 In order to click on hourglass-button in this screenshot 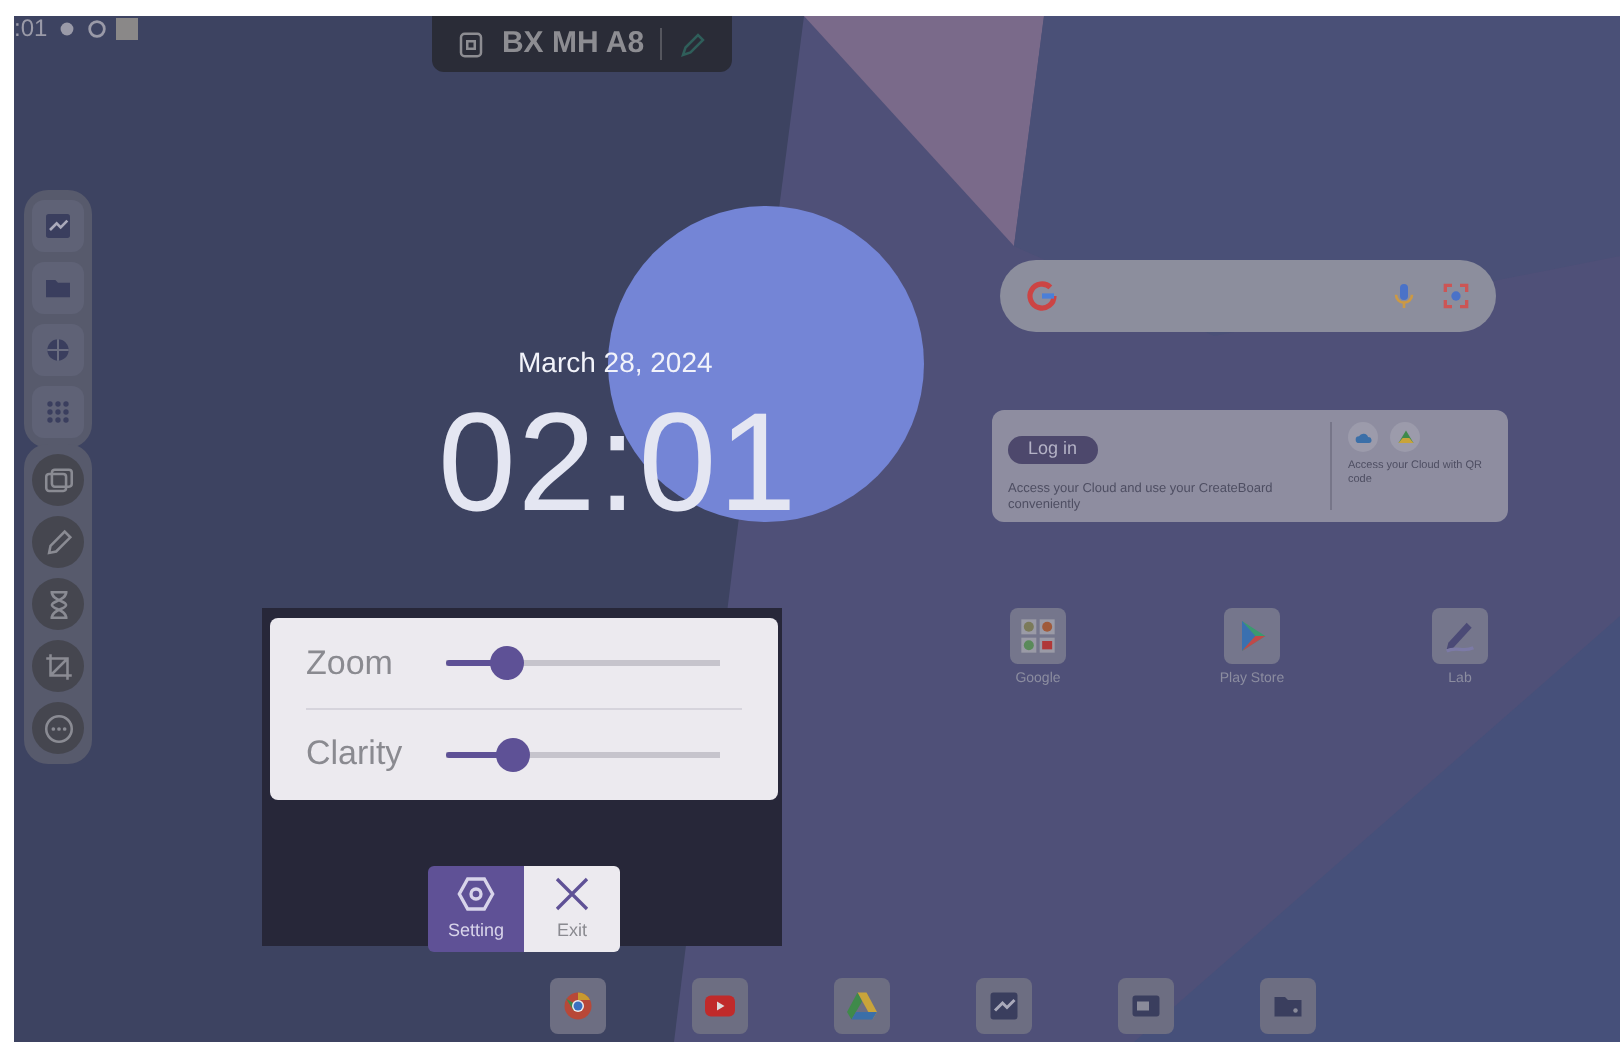, I will do `click(58, 604)`.